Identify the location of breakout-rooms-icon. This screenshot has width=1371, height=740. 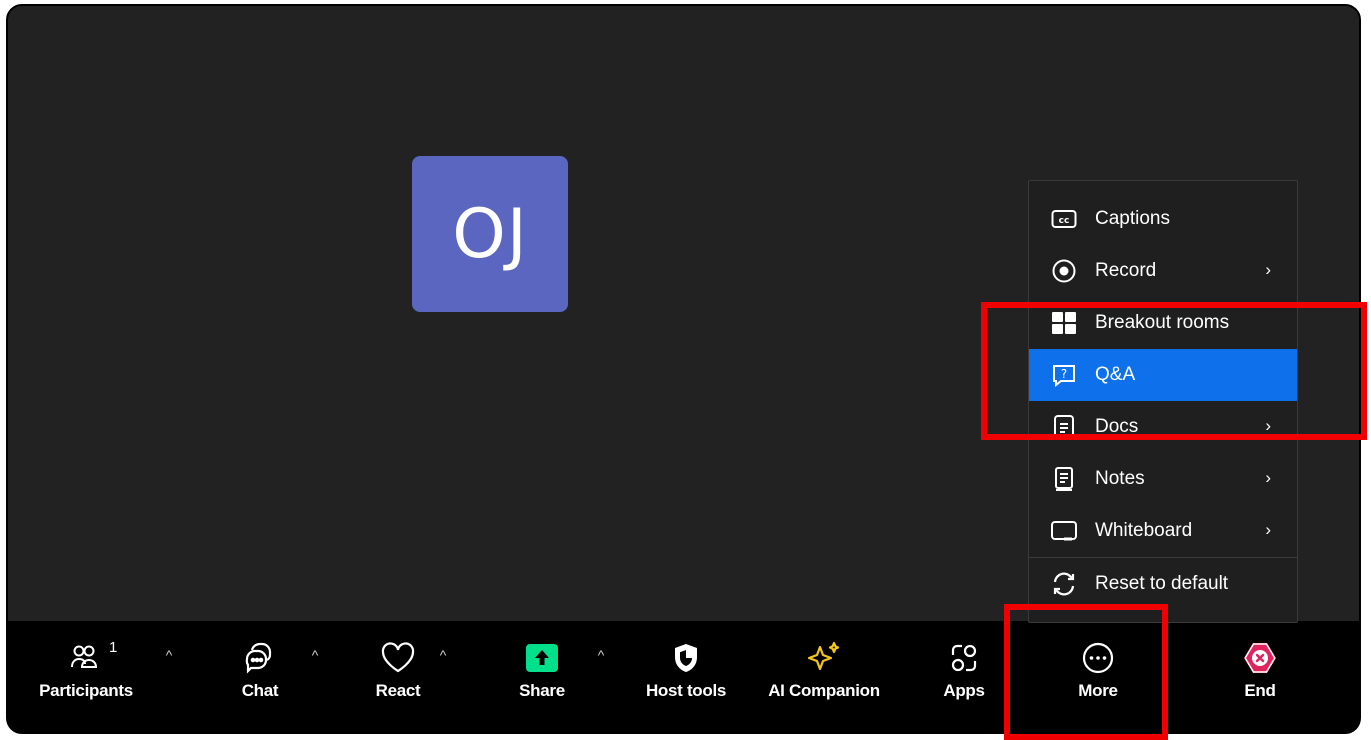
(1064, 323).